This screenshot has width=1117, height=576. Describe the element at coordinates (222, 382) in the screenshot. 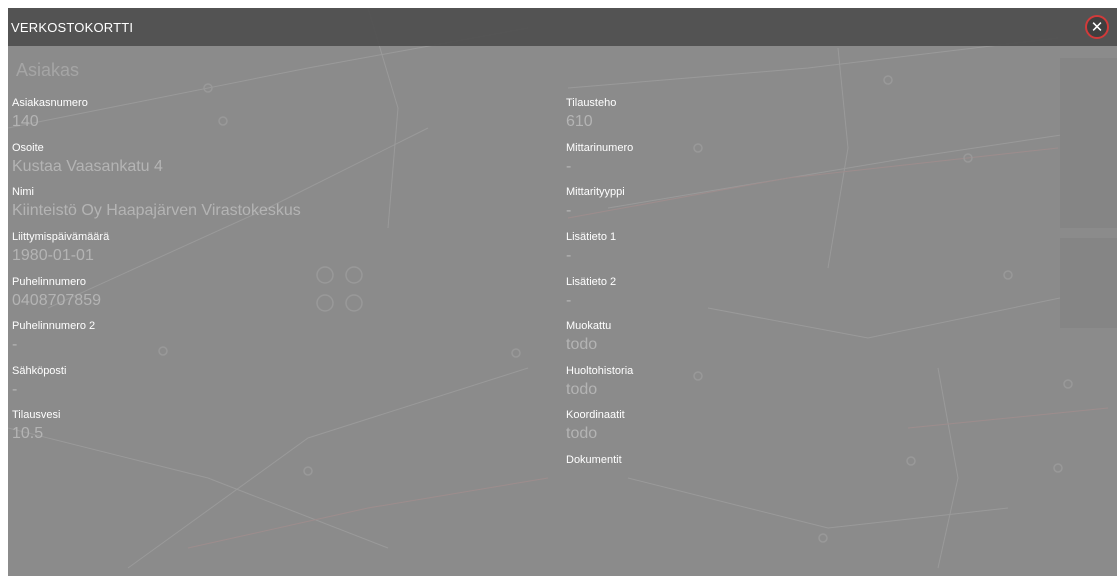

I see `field-sahkoposti: Sähköposti -` at that location.